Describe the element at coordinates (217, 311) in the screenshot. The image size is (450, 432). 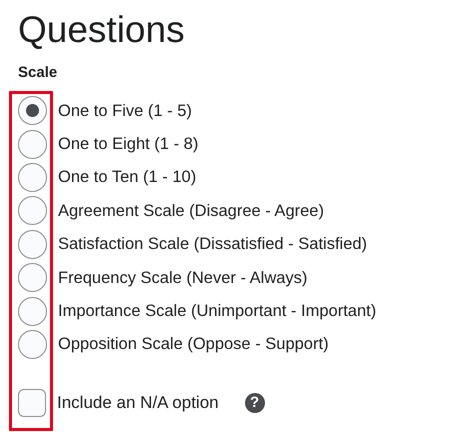
I see `radio-label: Importance Scale (Unimportant - Important)` at that location.